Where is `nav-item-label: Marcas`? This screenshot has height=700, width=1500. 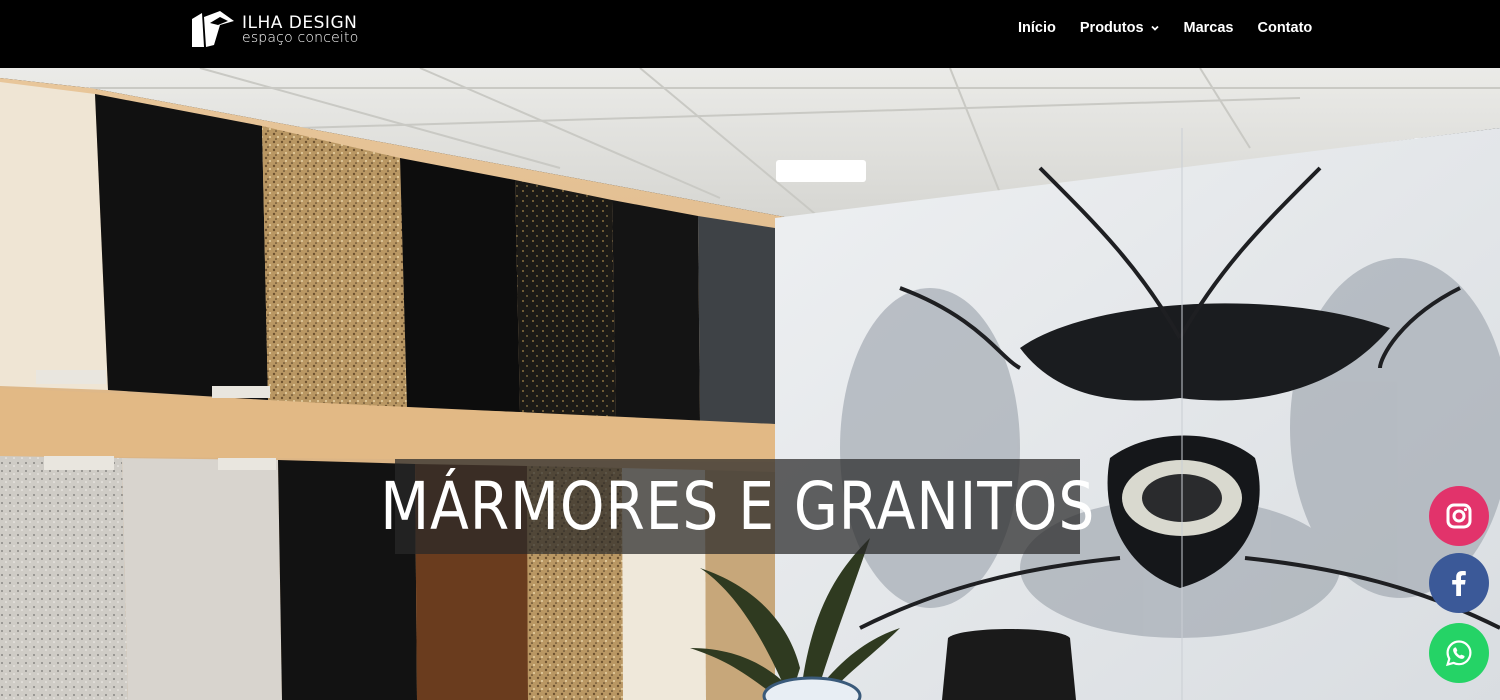
nav-item-label: Marcas is located at coordinates (1208, 28).